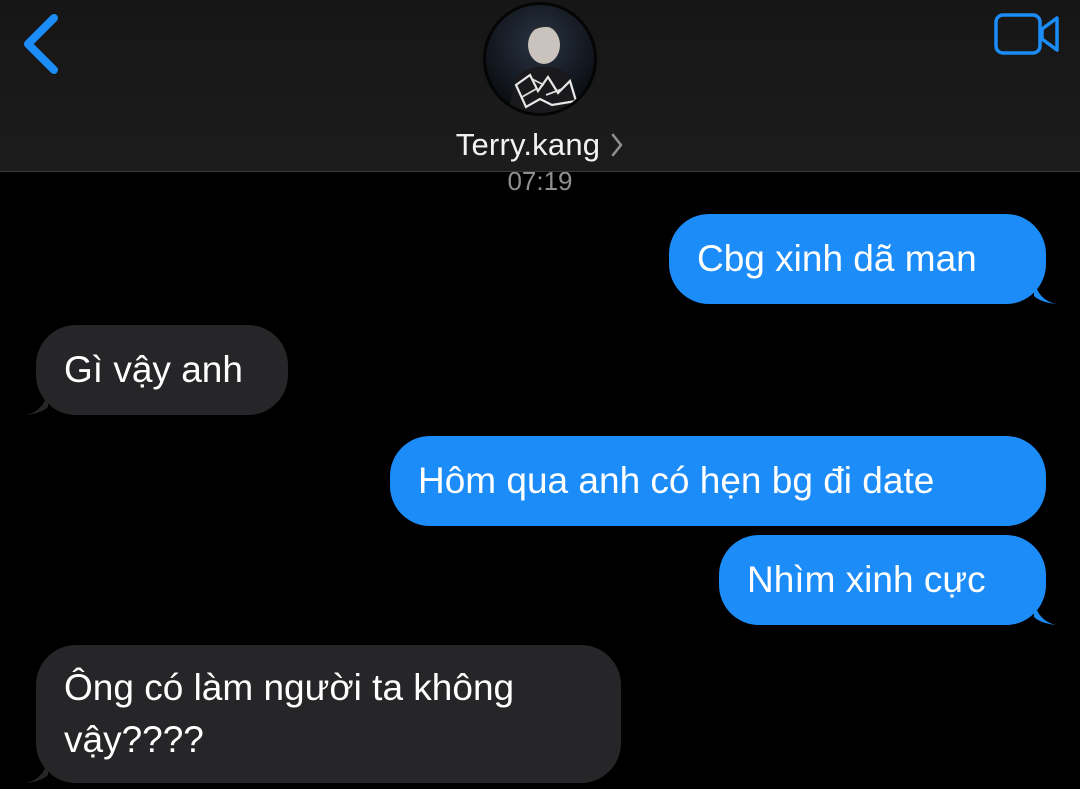  I want to click on video-camera-icon, so click(1026, 34).